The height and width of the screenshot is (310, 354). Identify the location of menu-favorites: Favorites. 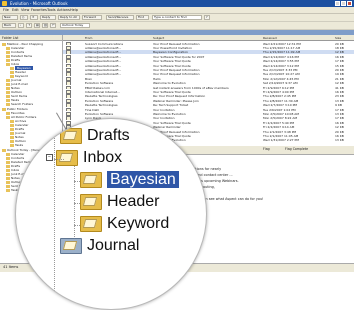
(39, 10).